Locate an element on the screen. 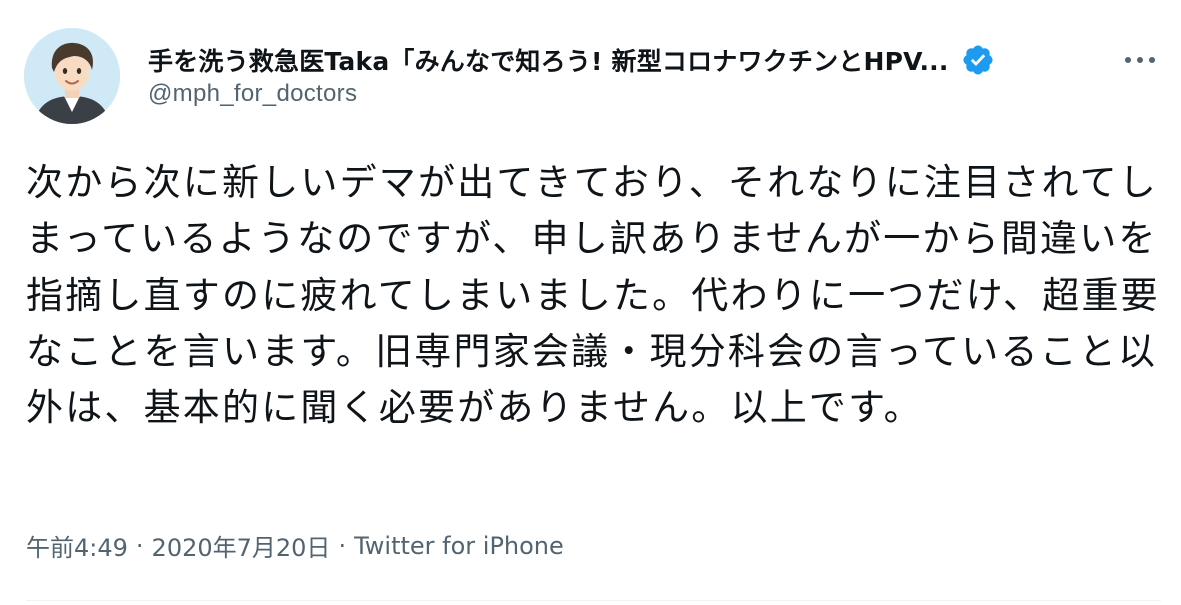  avatar-illustration is located at coordinates (72, 76).